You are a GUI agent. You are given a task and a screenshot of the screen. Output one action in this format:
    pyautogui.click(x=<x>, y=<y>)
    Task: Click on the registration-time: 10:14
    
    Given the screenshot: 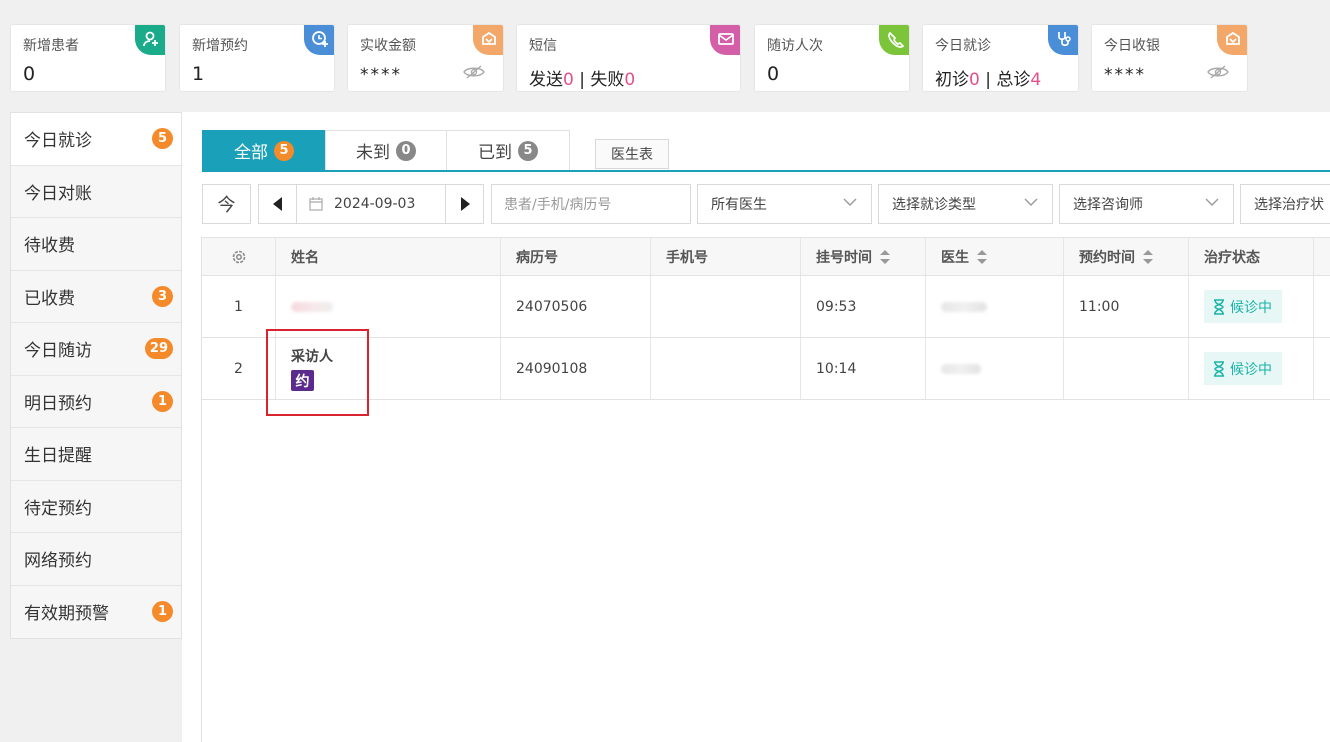 What is the action you would take?
    pyautogui.click(x=863, y=368)
    